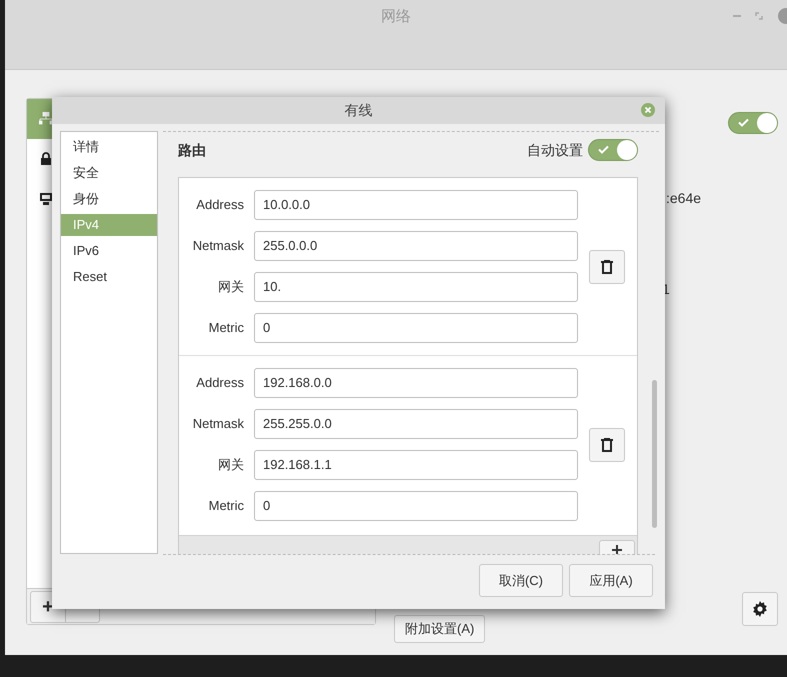 This screenshot has width=787, height=677. Describe the element at coordinates (396, 16) in the screenshot. I see `window-title: 网络` at that location.